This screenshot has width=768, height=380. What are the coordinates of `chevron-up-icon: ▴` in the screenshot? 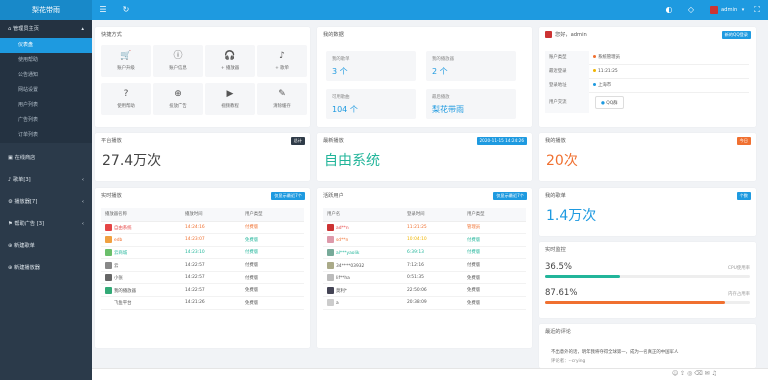 It's located at (82, 29).